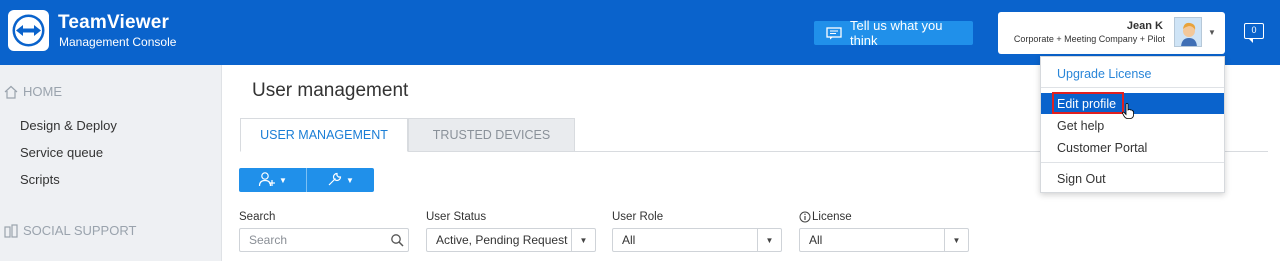 This screenshot has width=1280, height=261. I want to click on license-label-group: License, so click(825, 217).